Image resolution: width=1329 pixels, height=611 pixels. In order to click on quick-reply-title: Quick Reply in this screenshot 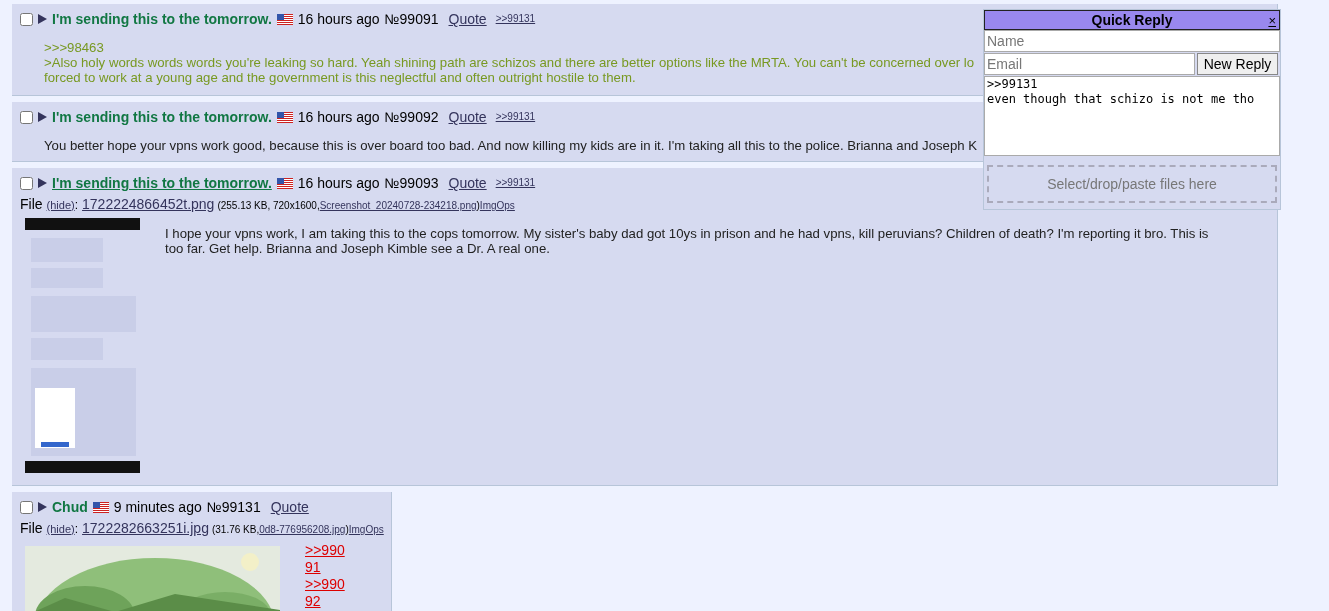, I will do `click(1132, 20)`.